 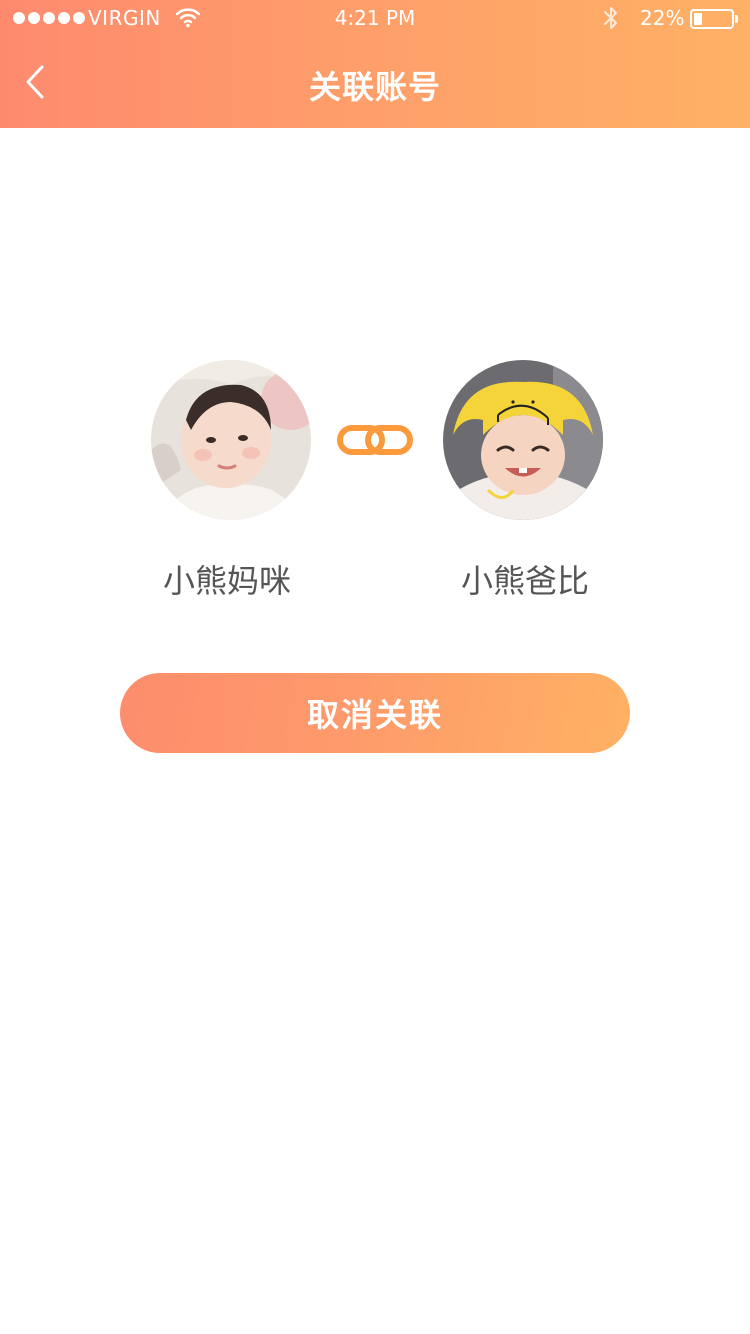 I want to click on avatar-left, so click(x=231, y=440).